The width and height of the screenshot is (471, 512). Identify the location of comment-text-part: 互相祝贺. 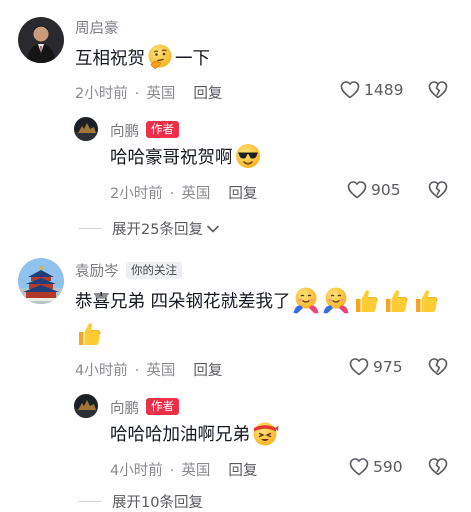
(110, 59).